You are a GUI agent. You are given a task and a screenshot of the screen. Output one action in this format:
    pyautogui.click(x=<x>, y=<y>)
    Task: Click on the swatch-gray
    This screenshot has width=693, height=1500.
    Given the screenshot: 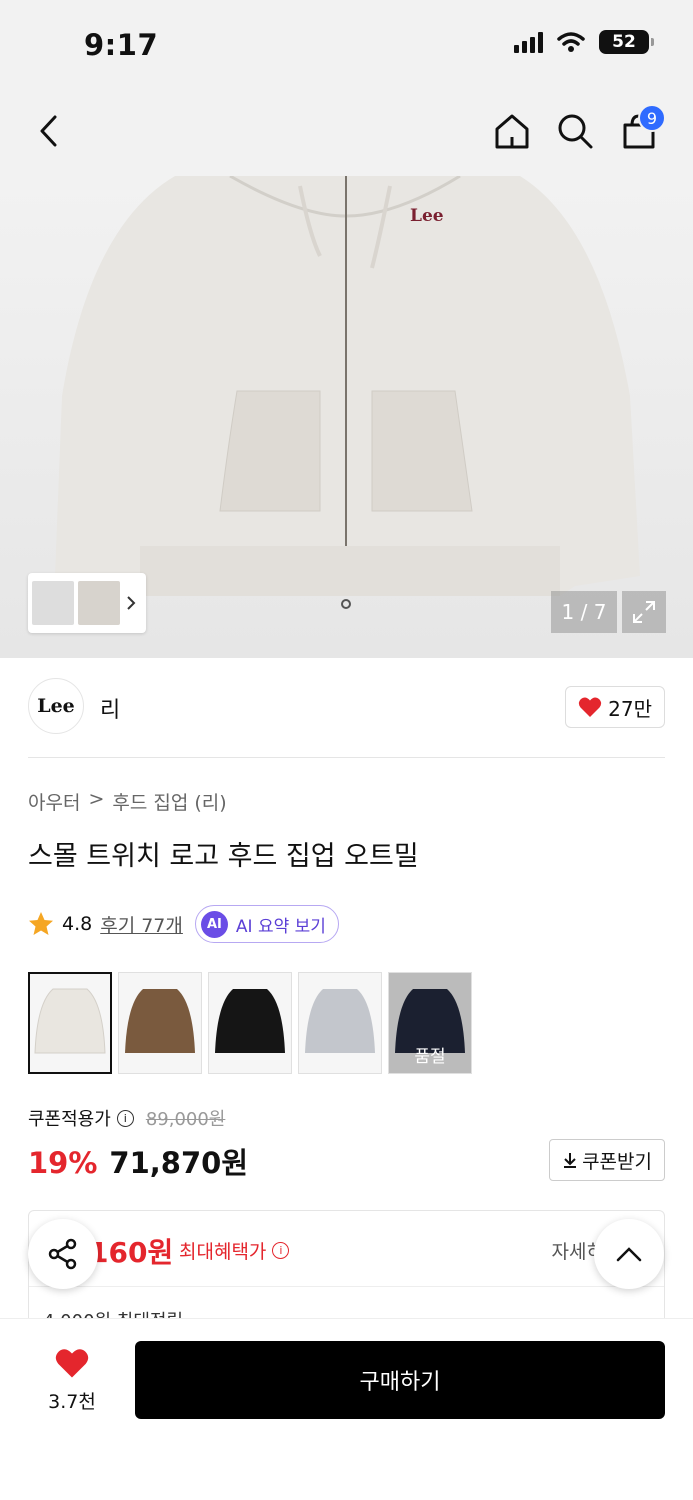 What is the action you would take?
    pyautogui.click(x=340, y=1023)
    